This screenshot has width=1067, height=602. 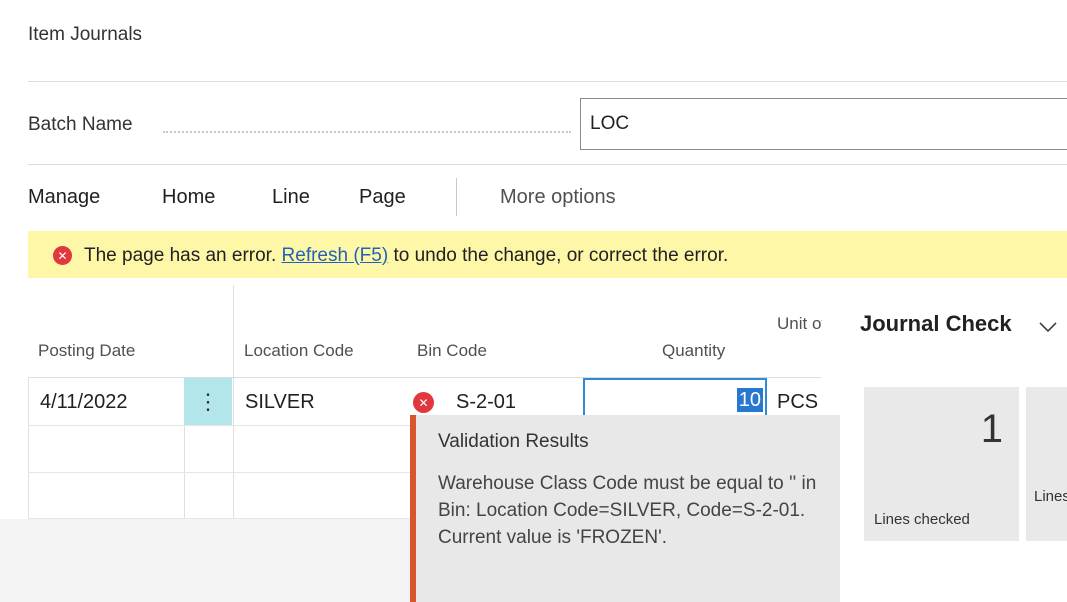 What do you see at coordinates (84, 402) in the screenshot?
I see `posting-date-cell: 4/11/2022` at bounding box center [84, 402].